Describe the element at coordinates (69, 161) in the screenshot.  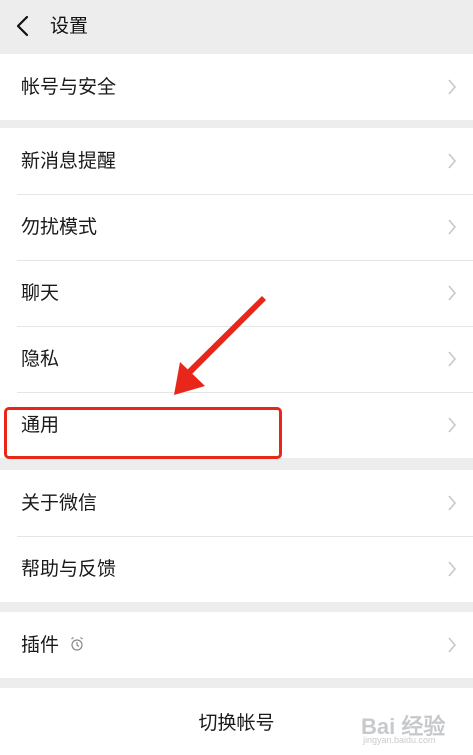
I see `settings-item-label: 新消息提醒` at that location.